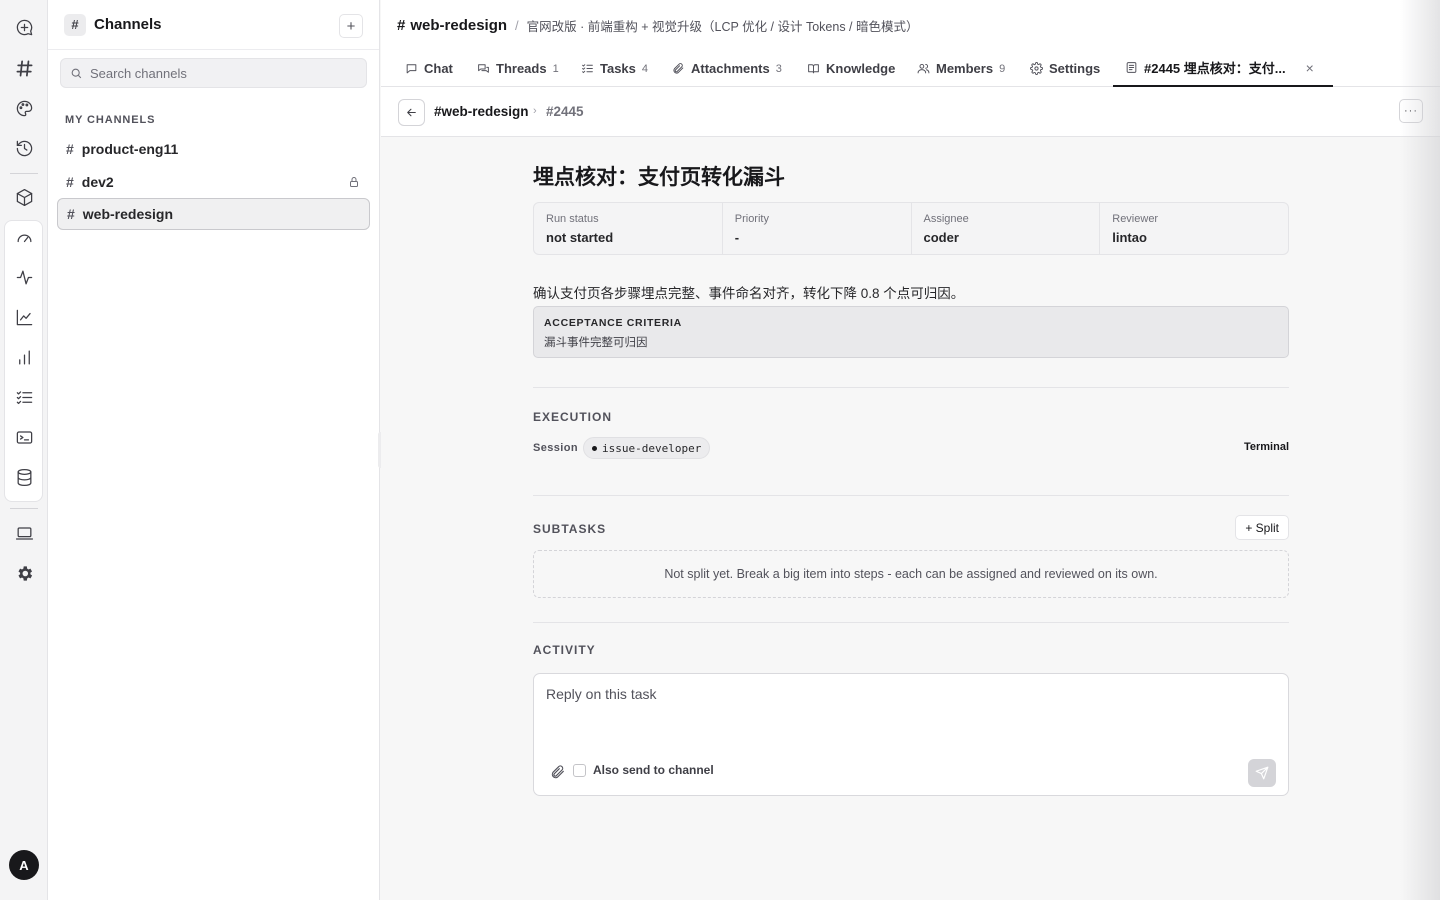 The width and height of the screenshot is (1440, 900). I want to click on sidebar-item-web-redesign: # web-redesign, so click(213, 214).